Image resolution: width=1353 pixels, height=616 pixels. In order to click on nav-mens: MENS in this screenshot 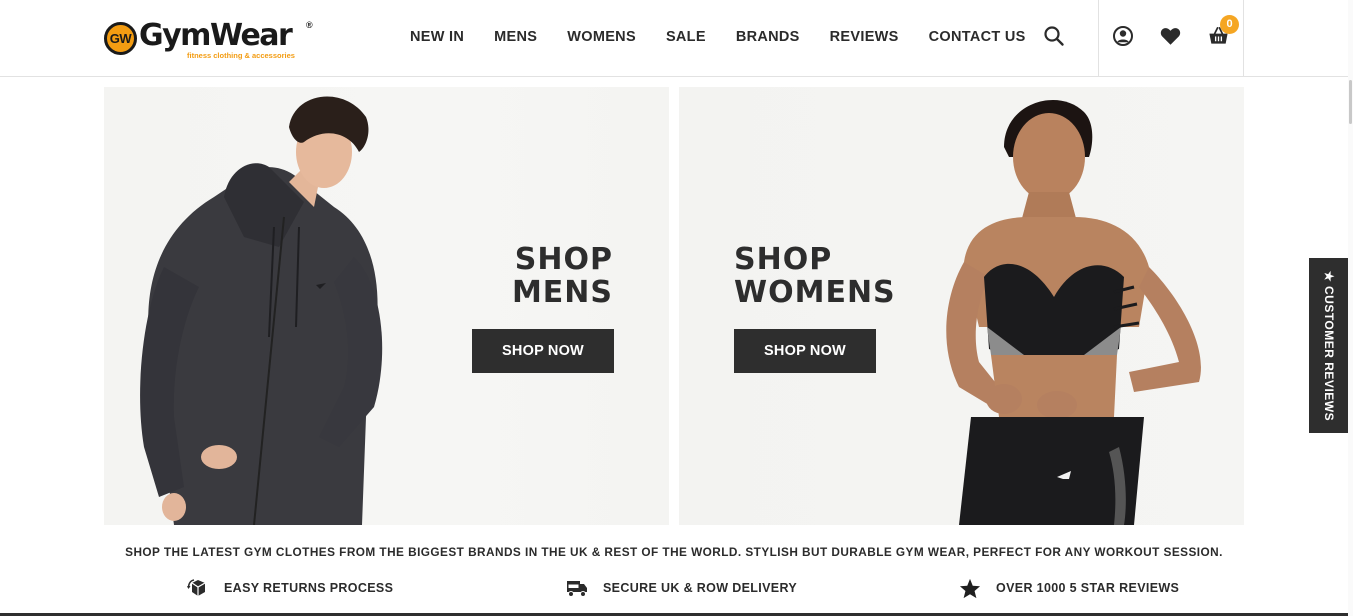, I will do `click(515, 37)`.